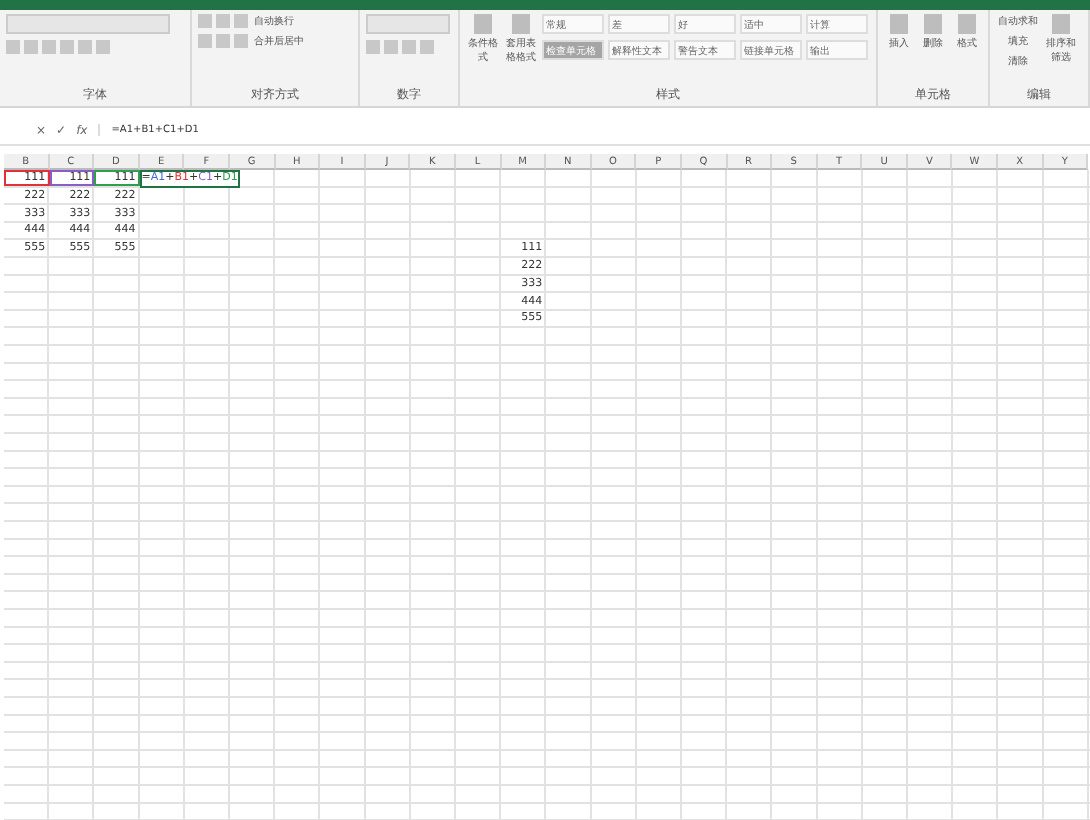 Image resolution: width=1090 pixels, height=820 pixels. I want to click on font-name-field, so click(88, 24).